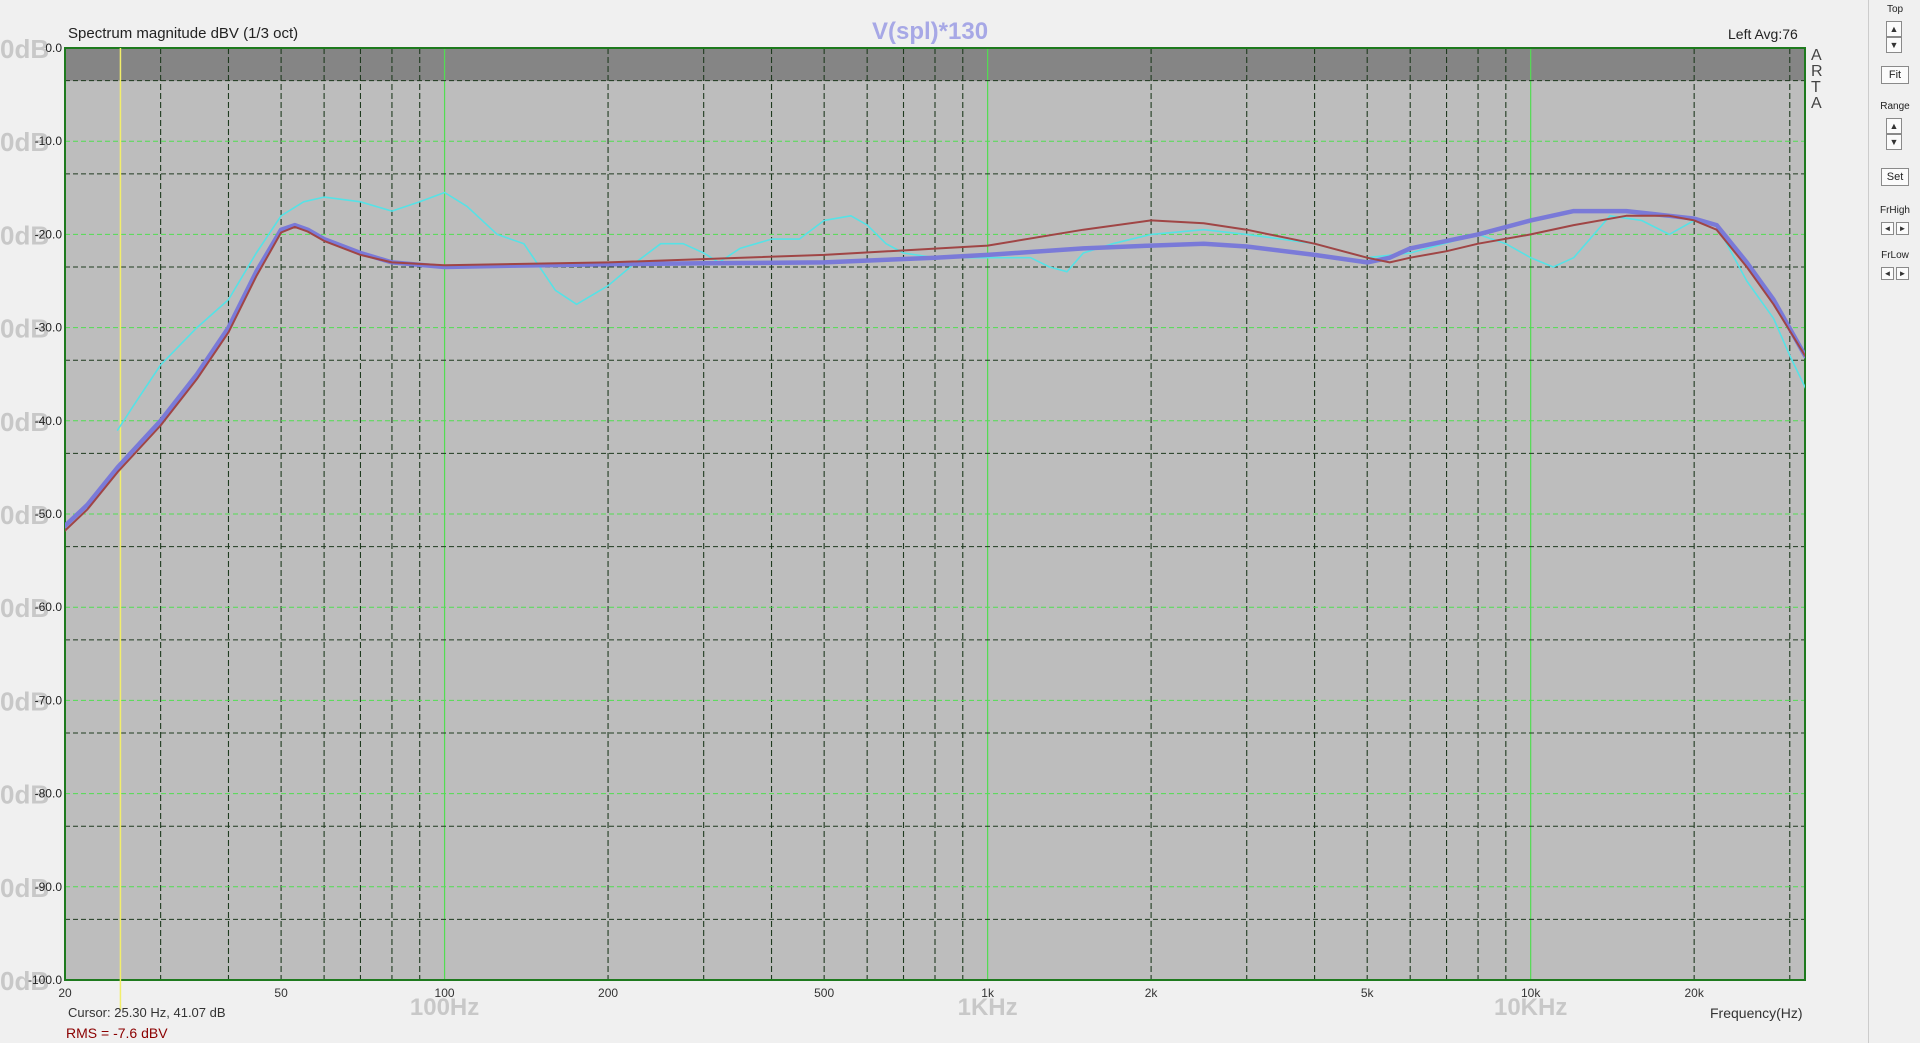 This screenshot has width=1920, height=1043. What do you see at coordinates (49, 794) in the screenshot?
I see `y-tick-label: -80.0` at bounding box center [49, 794].